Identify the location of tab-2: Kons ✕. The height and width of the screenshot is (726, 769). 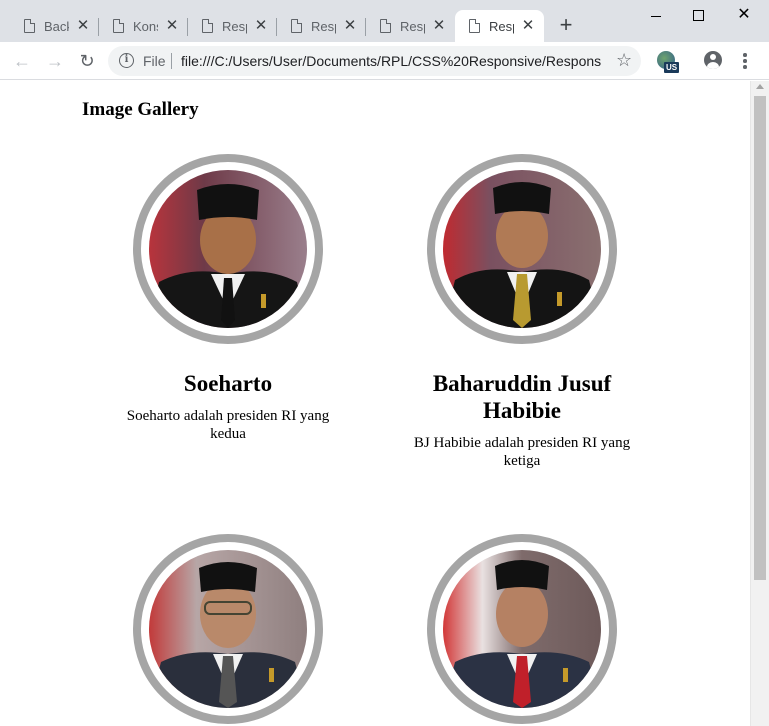
(143, 26).